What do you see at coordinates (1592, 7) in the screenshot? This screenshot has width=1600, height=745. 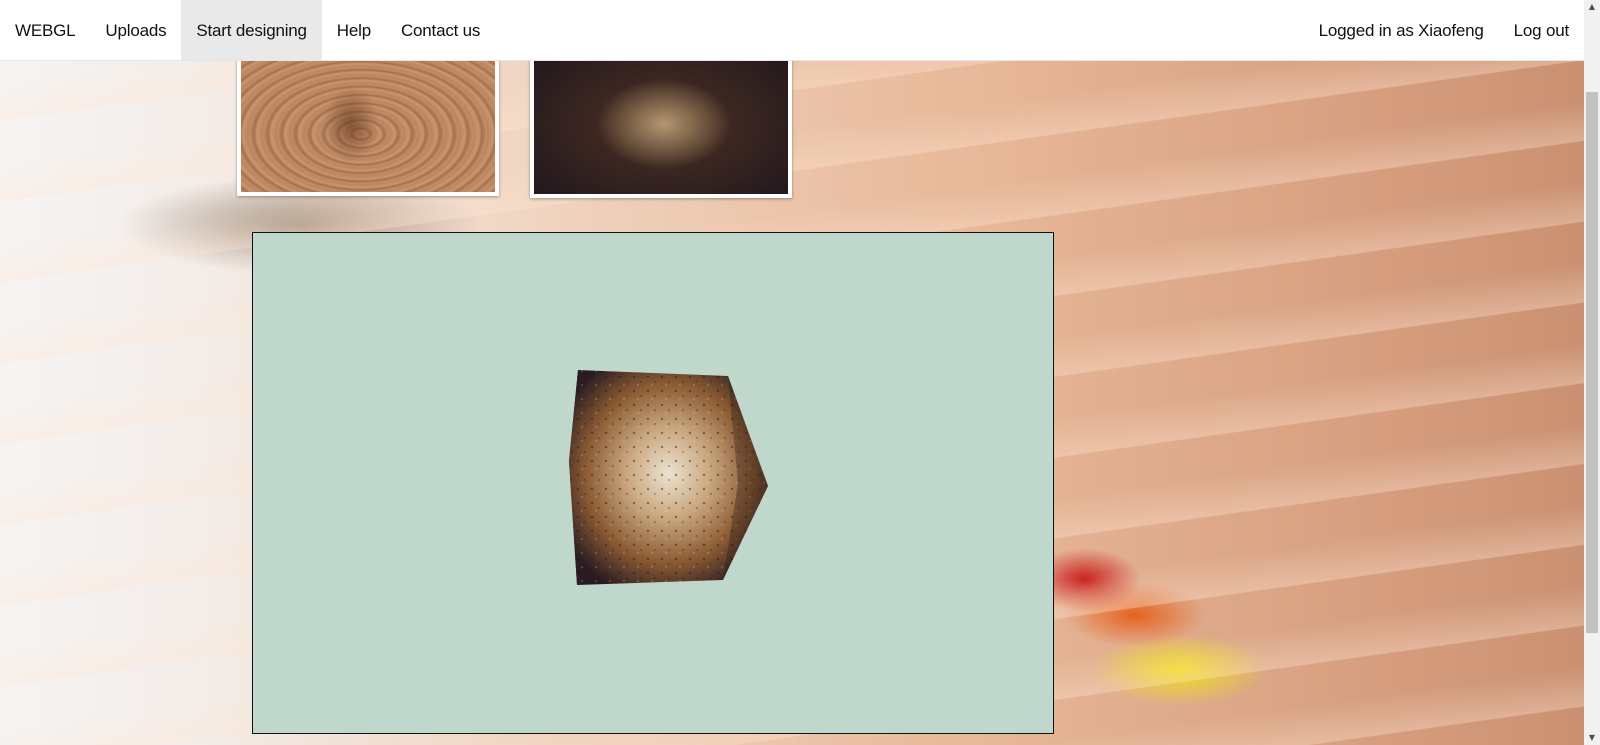 I see `scroll-up-arrow: ▲` at bounding box center [1592, 7].